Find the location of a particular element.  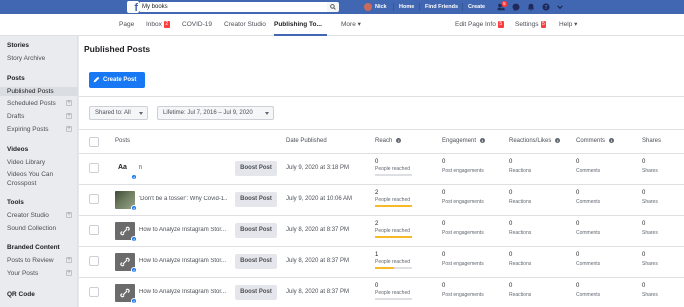

divider is located at coordinates (462, 7).